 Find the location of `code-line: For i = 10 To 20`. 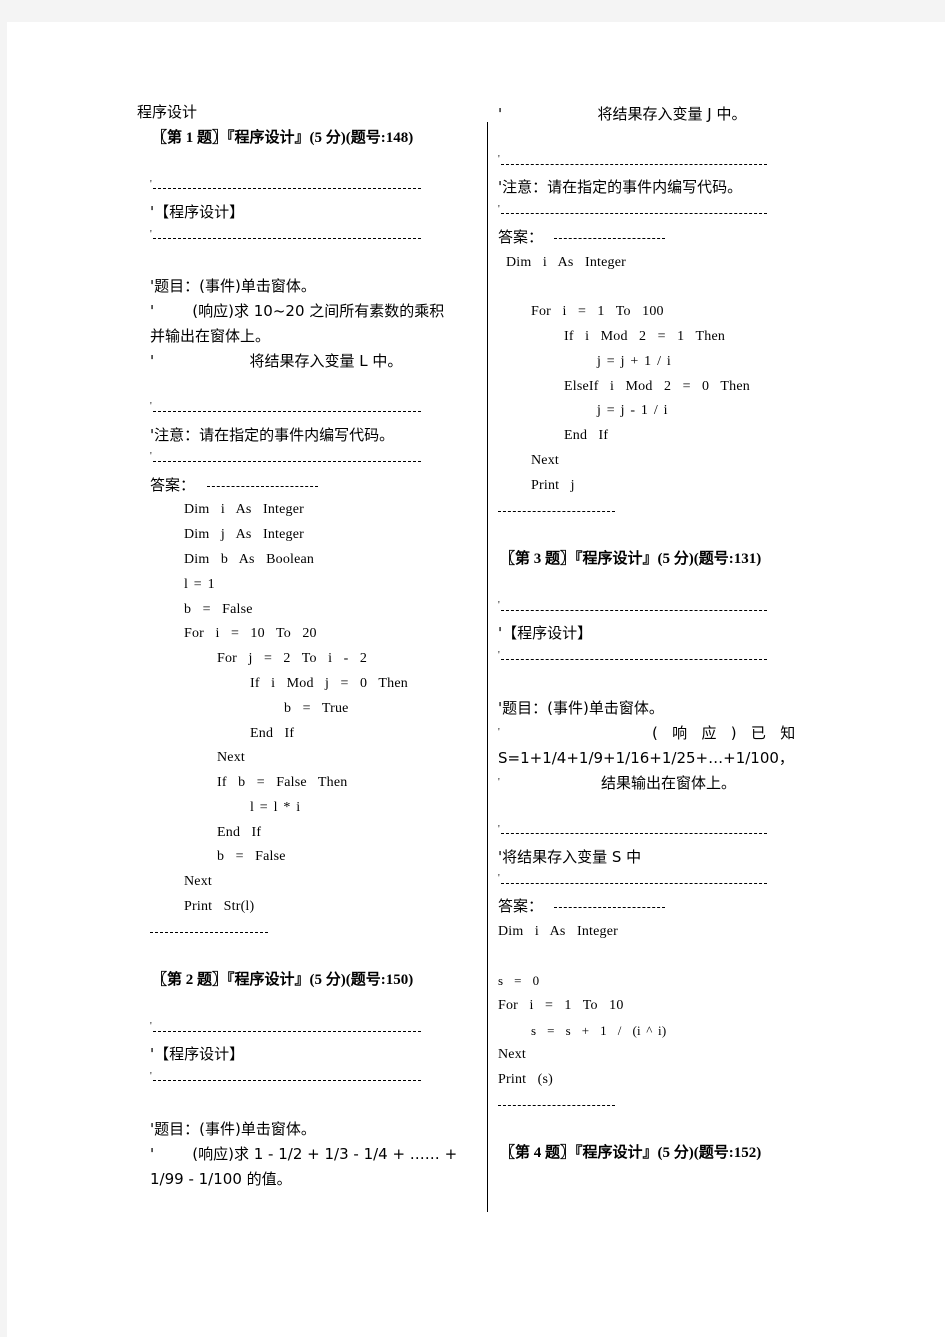

code-line: For i = 10 To 20 is located at coordinates (250, 633).